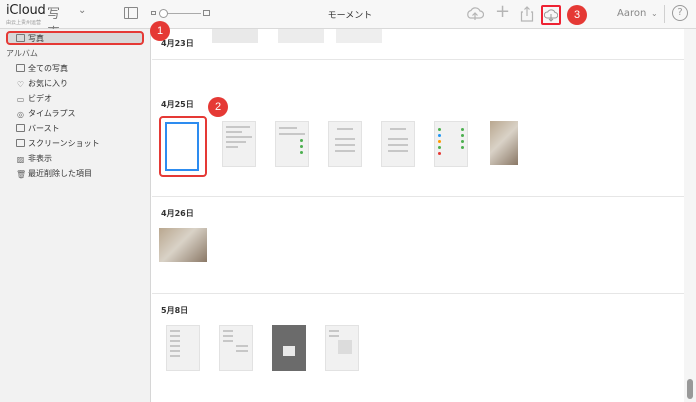  Describe the element at coordinates (218, 107) in the screenshot. I see `step-marker-2: 2` at that location.